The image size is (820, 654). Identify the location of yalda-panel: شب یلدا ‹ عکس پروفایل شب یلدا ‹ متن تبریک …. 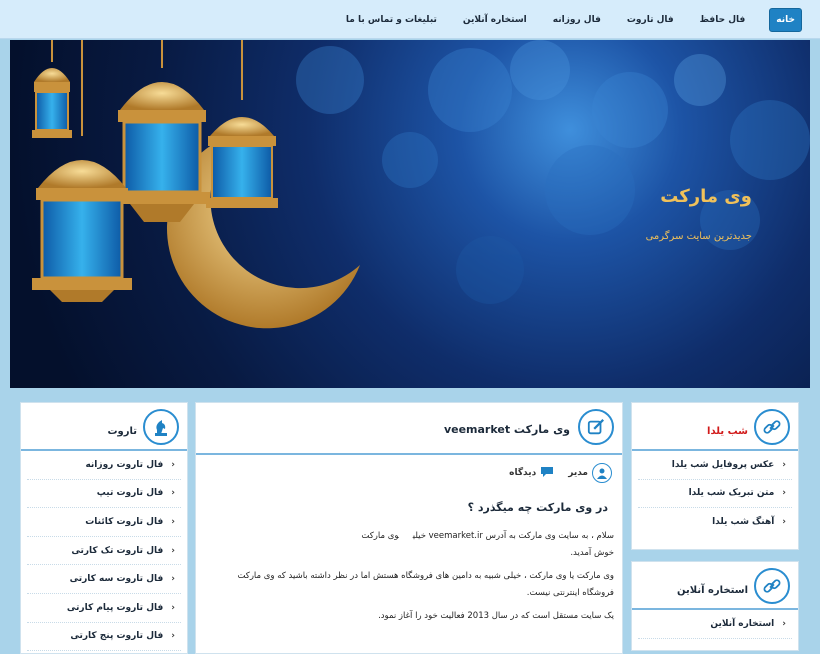
(715, 476).